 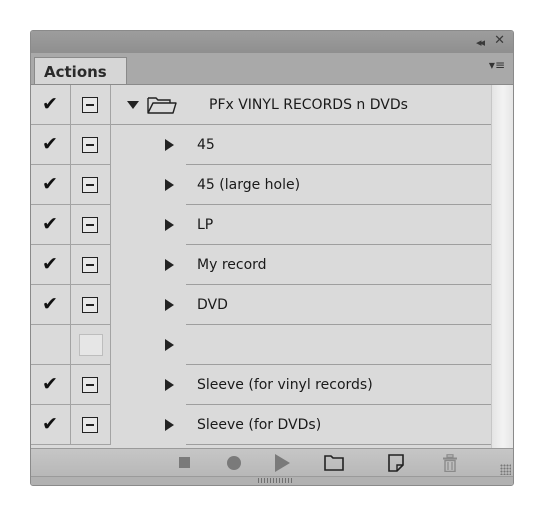 What do you see at coordinates (205, 225) in the screenshot?
I see `action-label: LP` at bounding box center [205, 225].